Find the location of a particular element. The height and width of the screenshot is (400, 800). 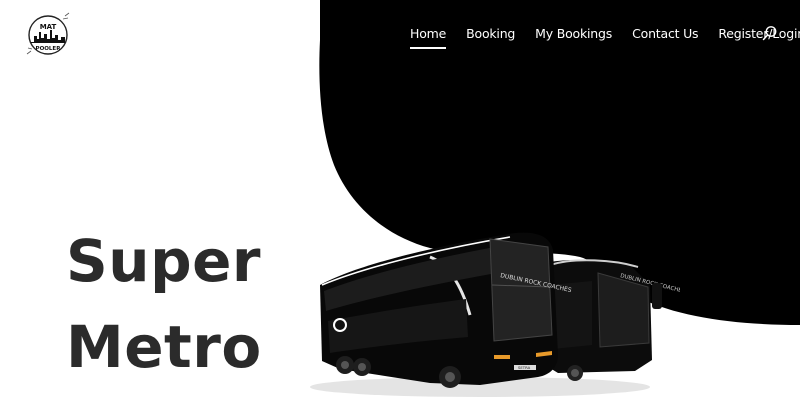

nav-item-label: Contact Us is located at coordinates (665, 33).